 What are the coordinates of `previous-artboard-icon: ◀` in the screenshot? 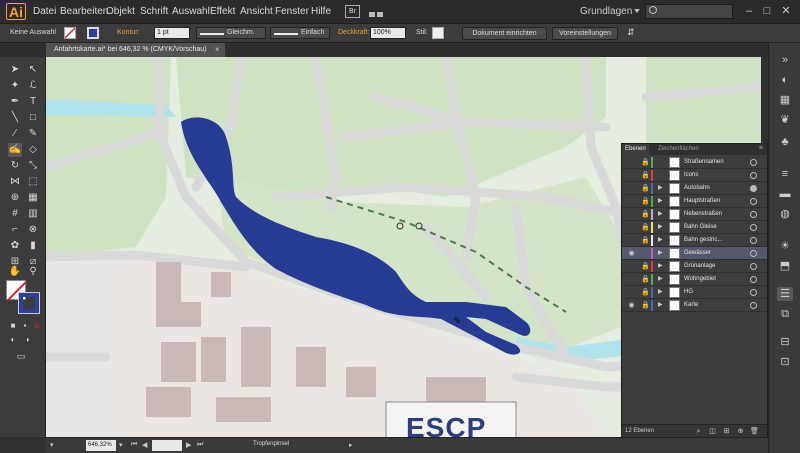 It's located at (144, 445).